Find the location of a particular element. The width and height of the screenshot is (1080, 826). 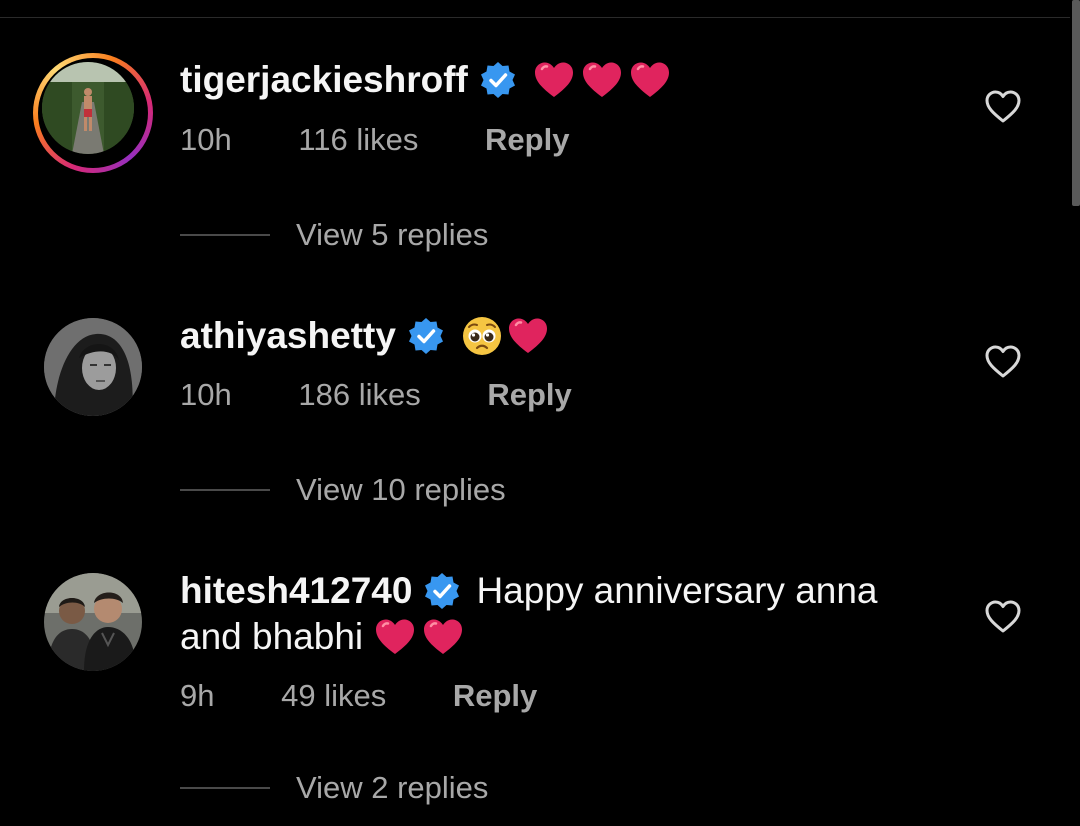

view-replies-label: View 10 replies is located at coordinates (401, 490).